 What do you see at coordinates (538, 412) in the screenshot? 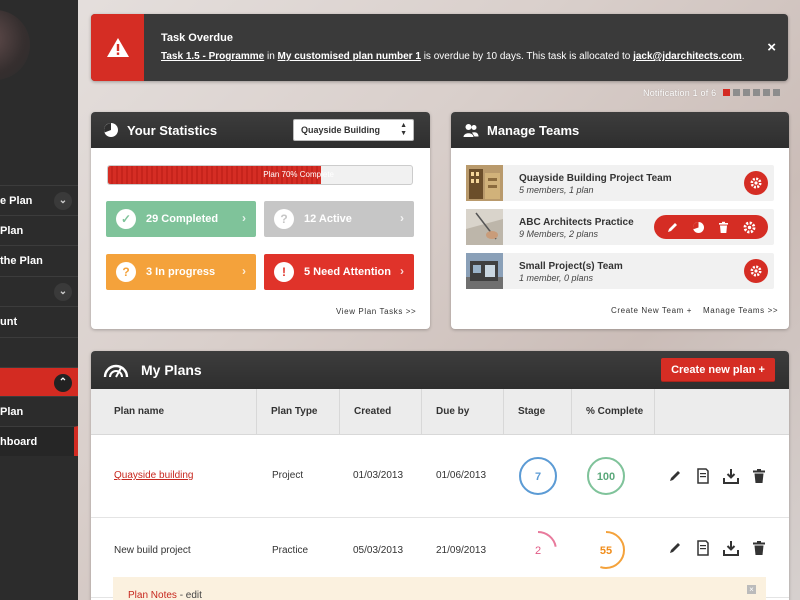
I see `column-header-stage: Stage` at bounding box center [538, 412].